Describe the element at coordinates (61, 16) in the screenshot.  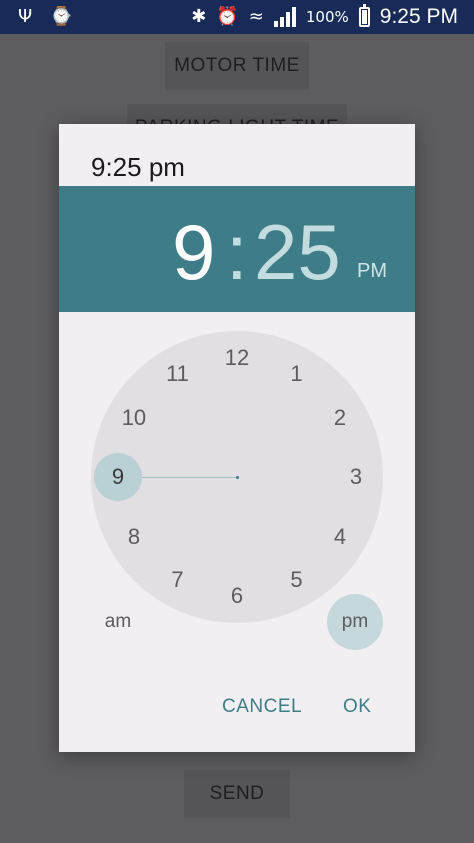
I see `watch-icon: ⌚` at that location.